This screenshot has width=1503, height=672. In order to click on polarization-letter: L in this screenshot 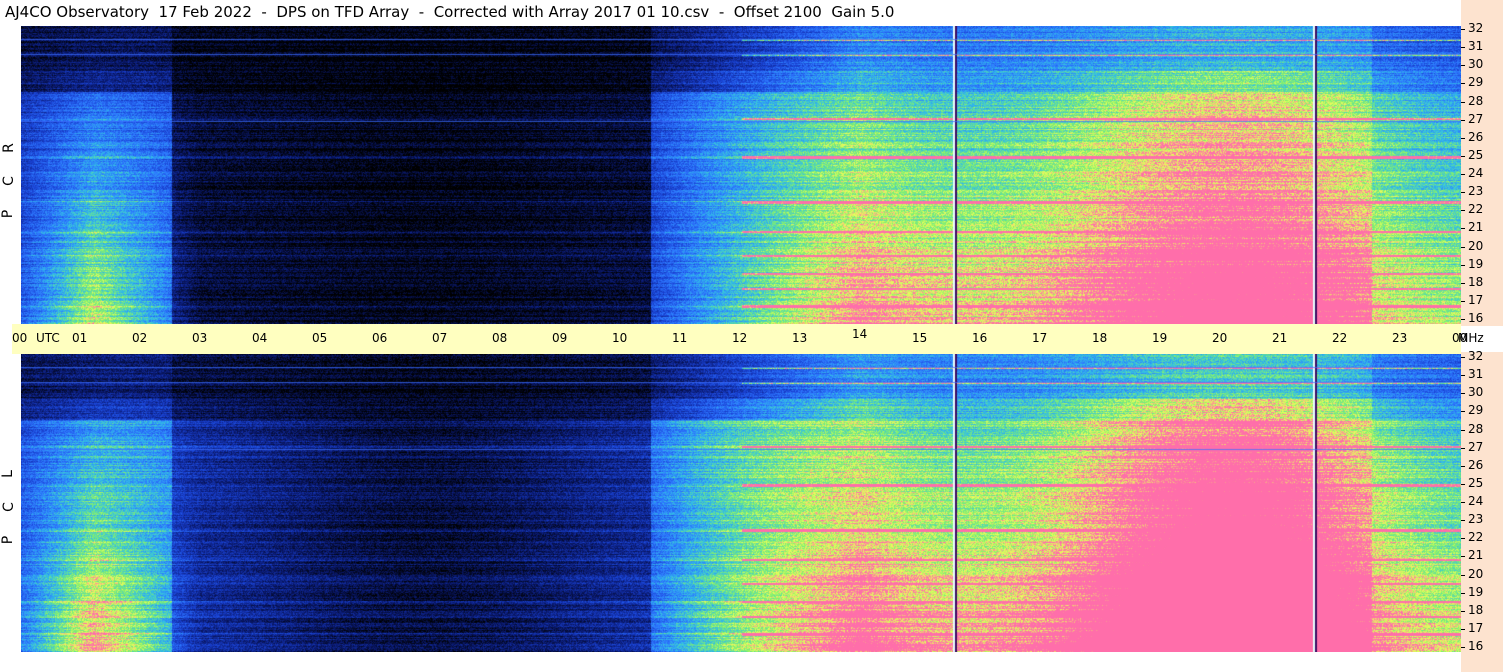, I will do `click(8, 474)`.